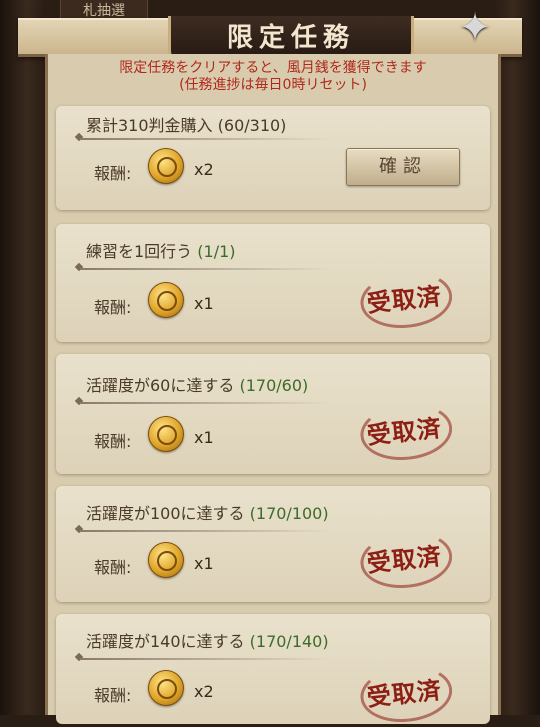  I want to click on task-card: 活躍度が60に達する (170/60) 報酬: x1 受取済, so click(273, 414).